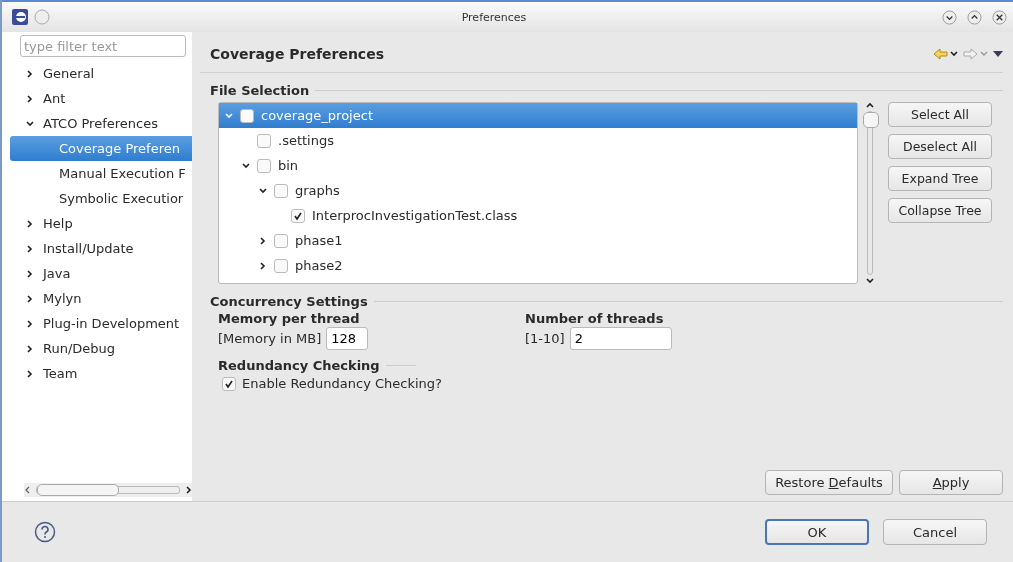 Image resolution: width=1013 pixels, height=562 pixels. I want to click on tree-button: Deselect All, so click(940, 146).